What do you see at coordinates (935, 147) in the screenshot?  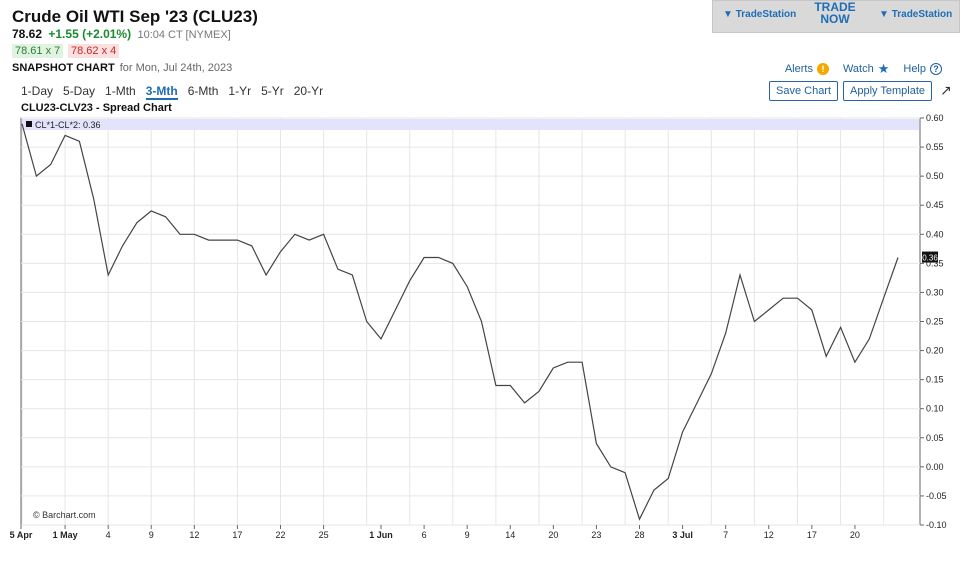 I see `y-tick-label: 0.55` at bounding box center [935, 147].